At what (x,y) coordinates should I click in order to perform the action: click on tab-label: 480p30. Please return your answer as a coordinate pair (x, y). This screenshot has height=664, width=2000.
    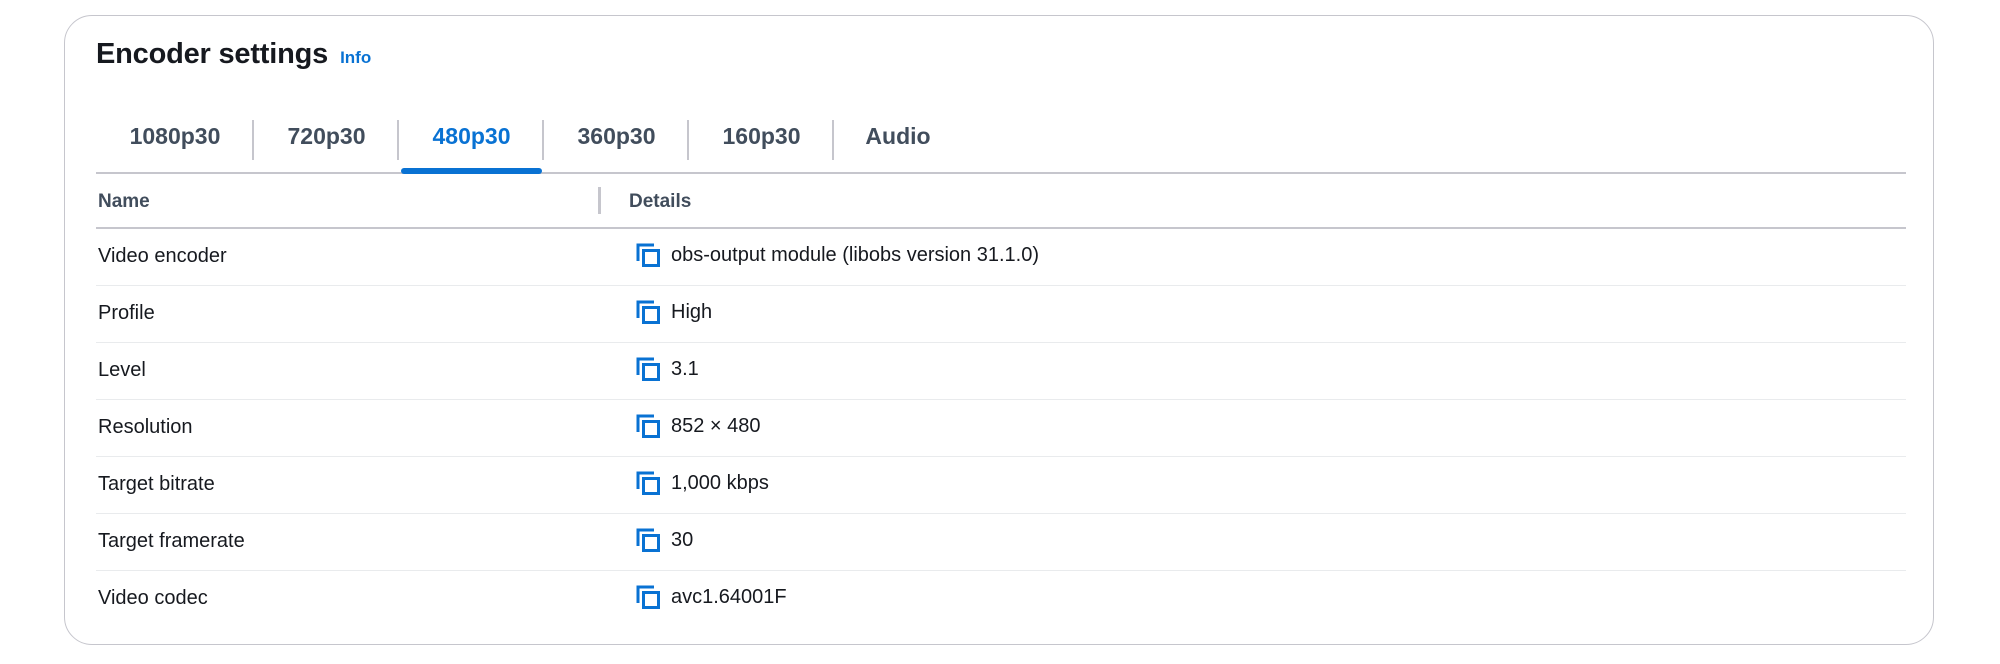
    Looking at the image, I should click on (471, 135).